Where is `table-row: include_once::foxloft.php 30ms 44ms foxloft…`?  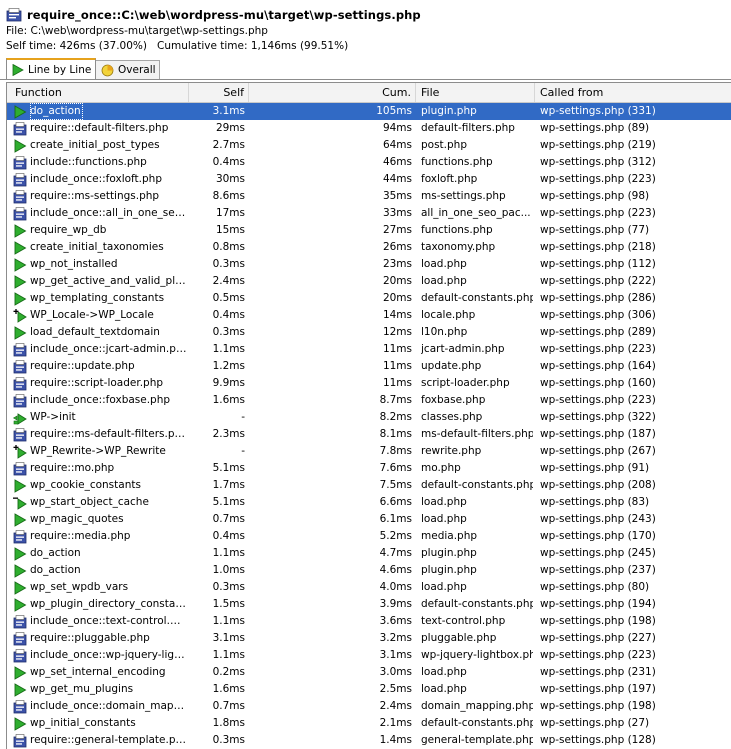
table-row: include_once::foxloft.php 30ms 44ms foxloft… is located at coordinates (369, 179).